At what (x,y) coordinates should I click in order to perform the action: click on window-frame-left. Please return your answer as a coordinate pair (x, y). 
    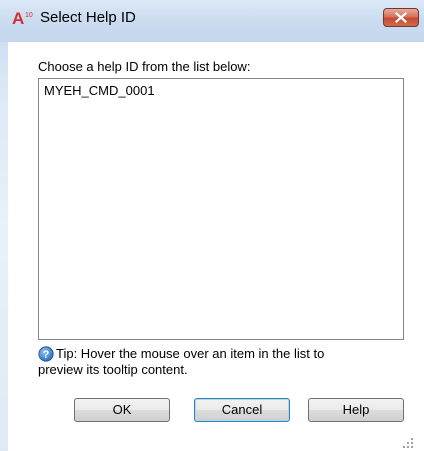
    Looking at the image, I should click on (4, 225).